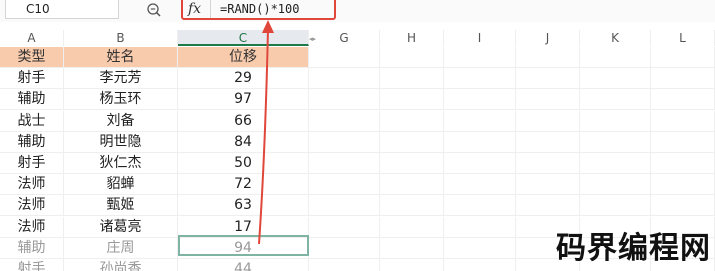 This screenshot has width=715, height=271. I want to click on cell-name: 庄周, so click(121, 248).